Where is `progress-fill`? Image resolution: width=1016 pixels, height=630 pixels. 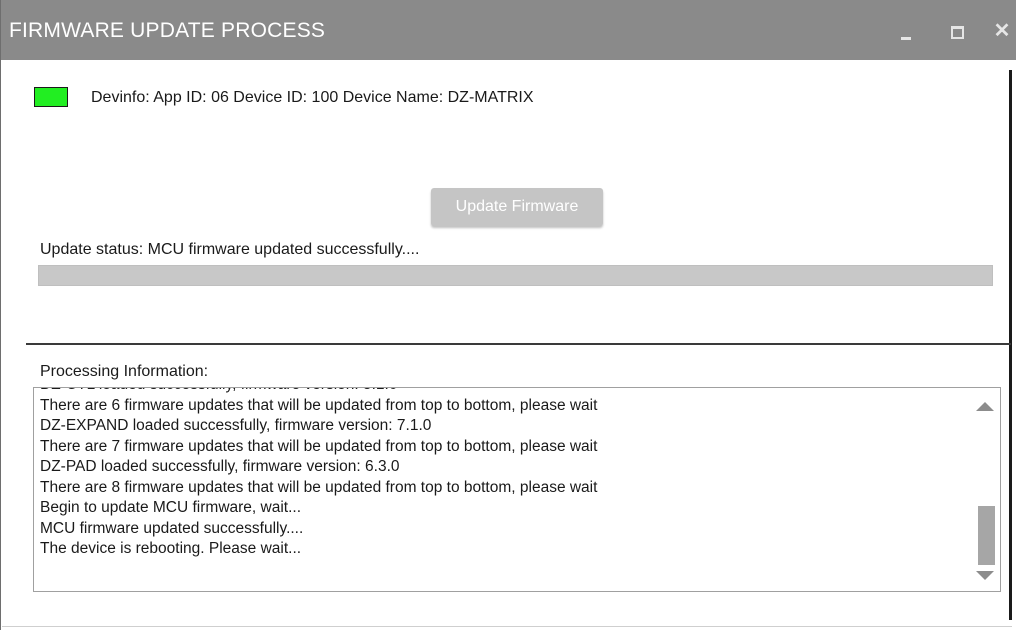 progress-fill is located at coordinates (515, 275).